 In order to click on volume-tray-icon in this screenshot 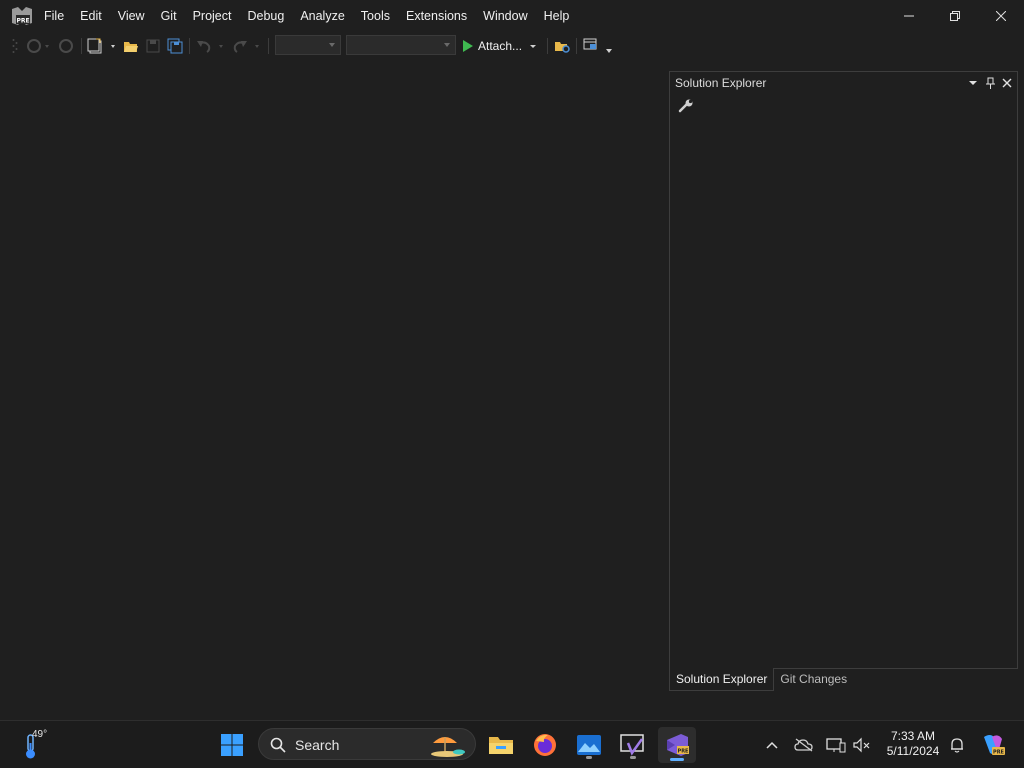, I will do `click(862, 745)`.